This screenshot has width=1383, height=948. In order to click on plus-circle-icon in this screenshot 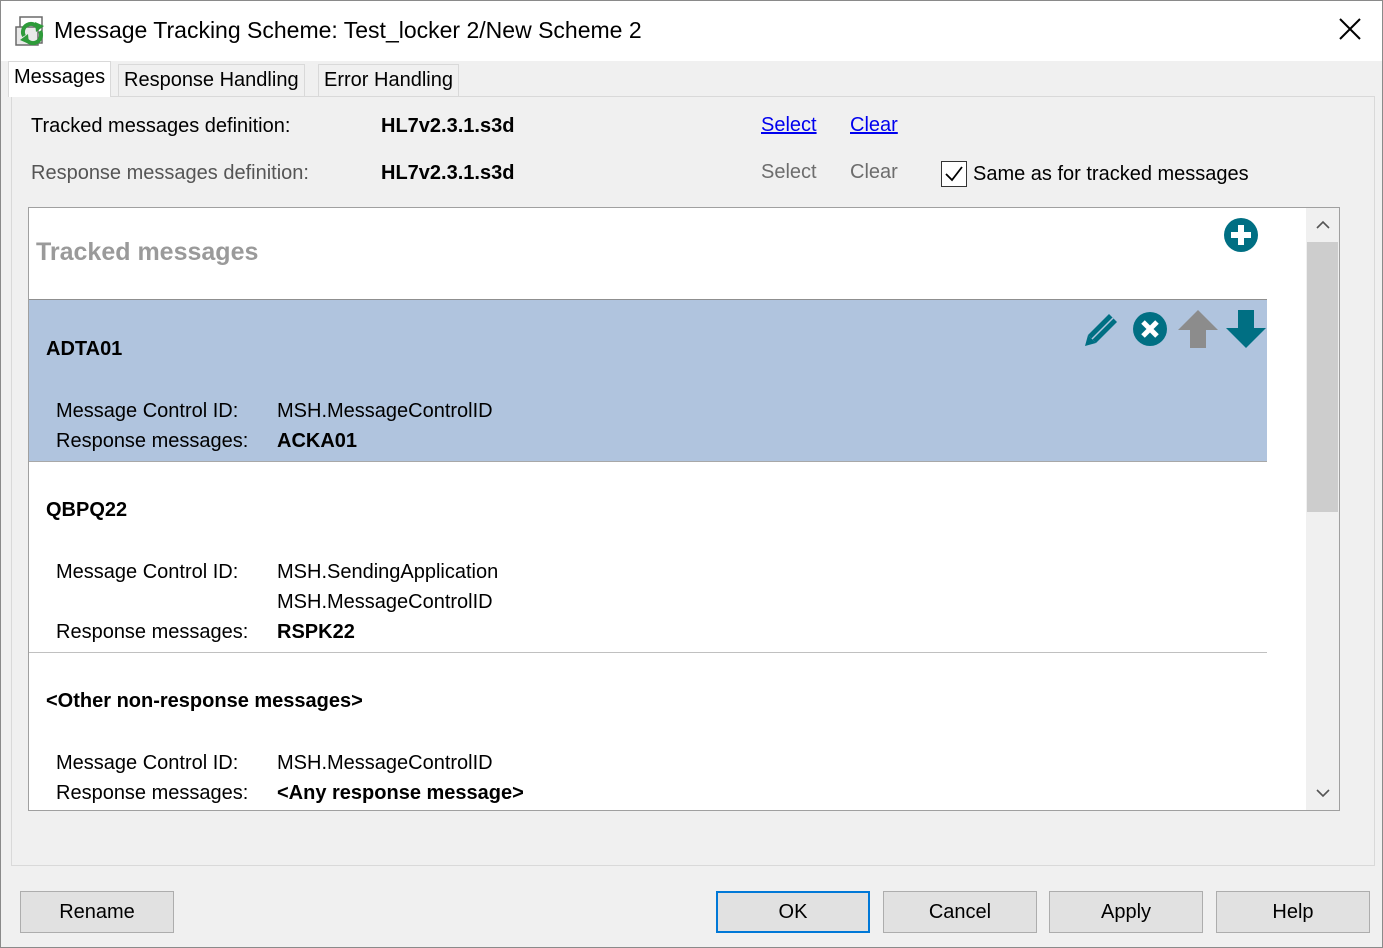, I will do `click(1241, 235)`.